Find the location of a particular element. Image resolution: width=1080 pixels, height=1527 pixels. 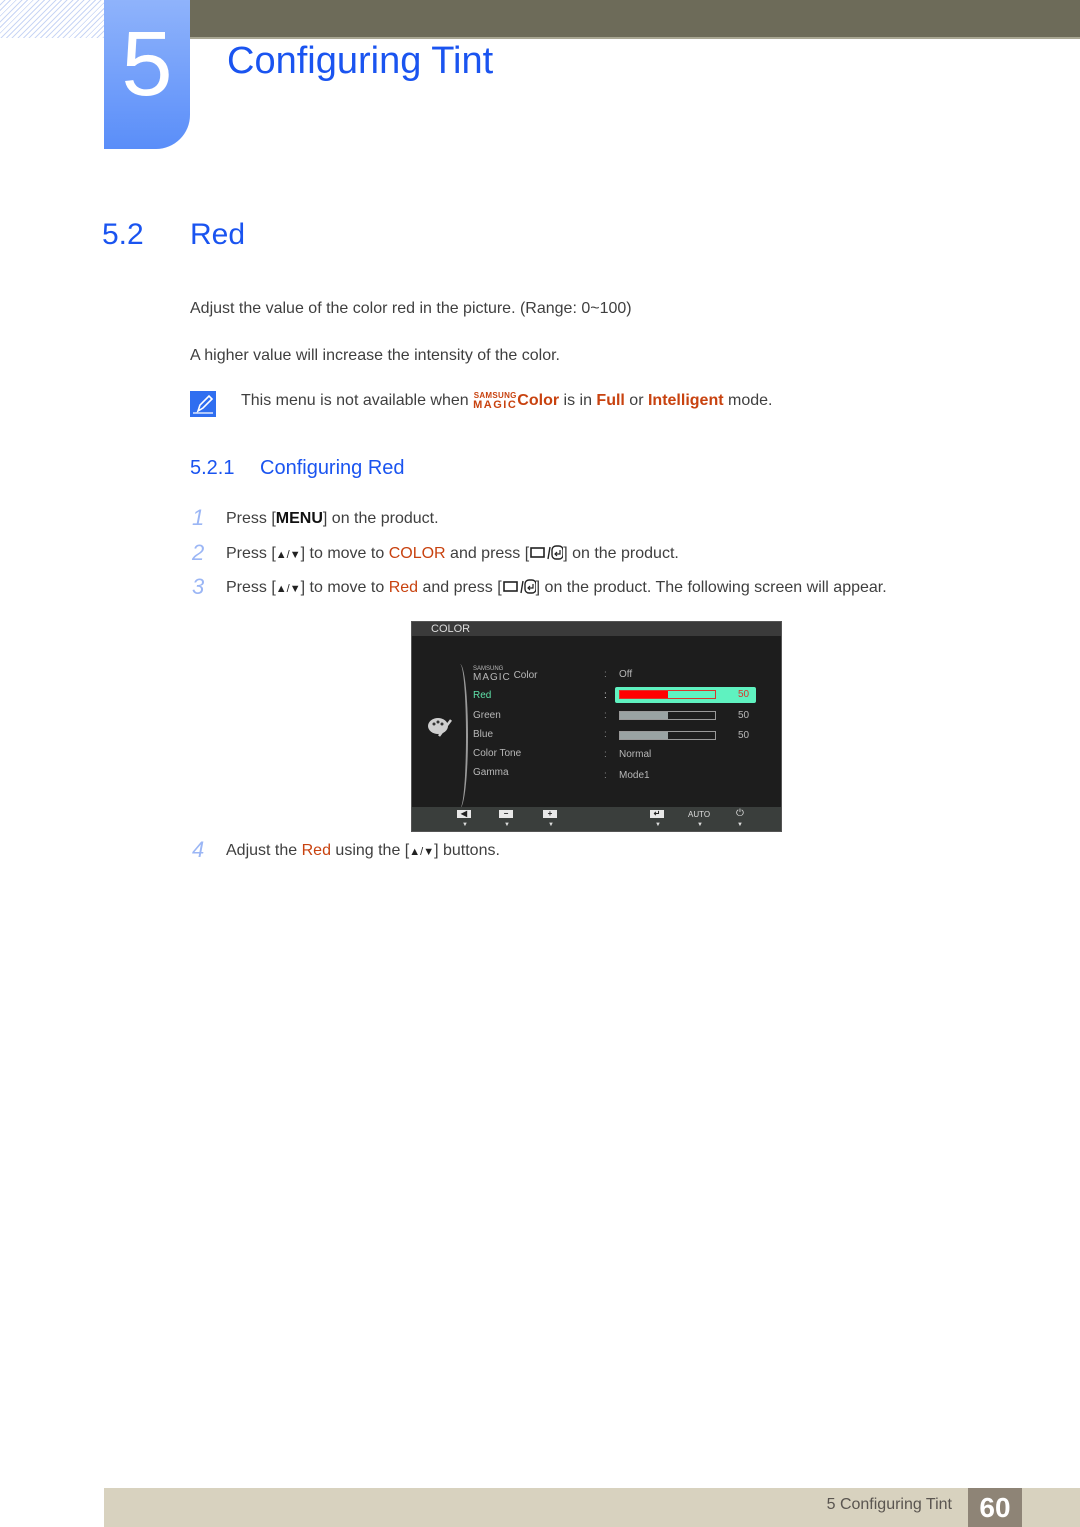

subsection-title: Configuring Red is located at coordinates (332, 468).